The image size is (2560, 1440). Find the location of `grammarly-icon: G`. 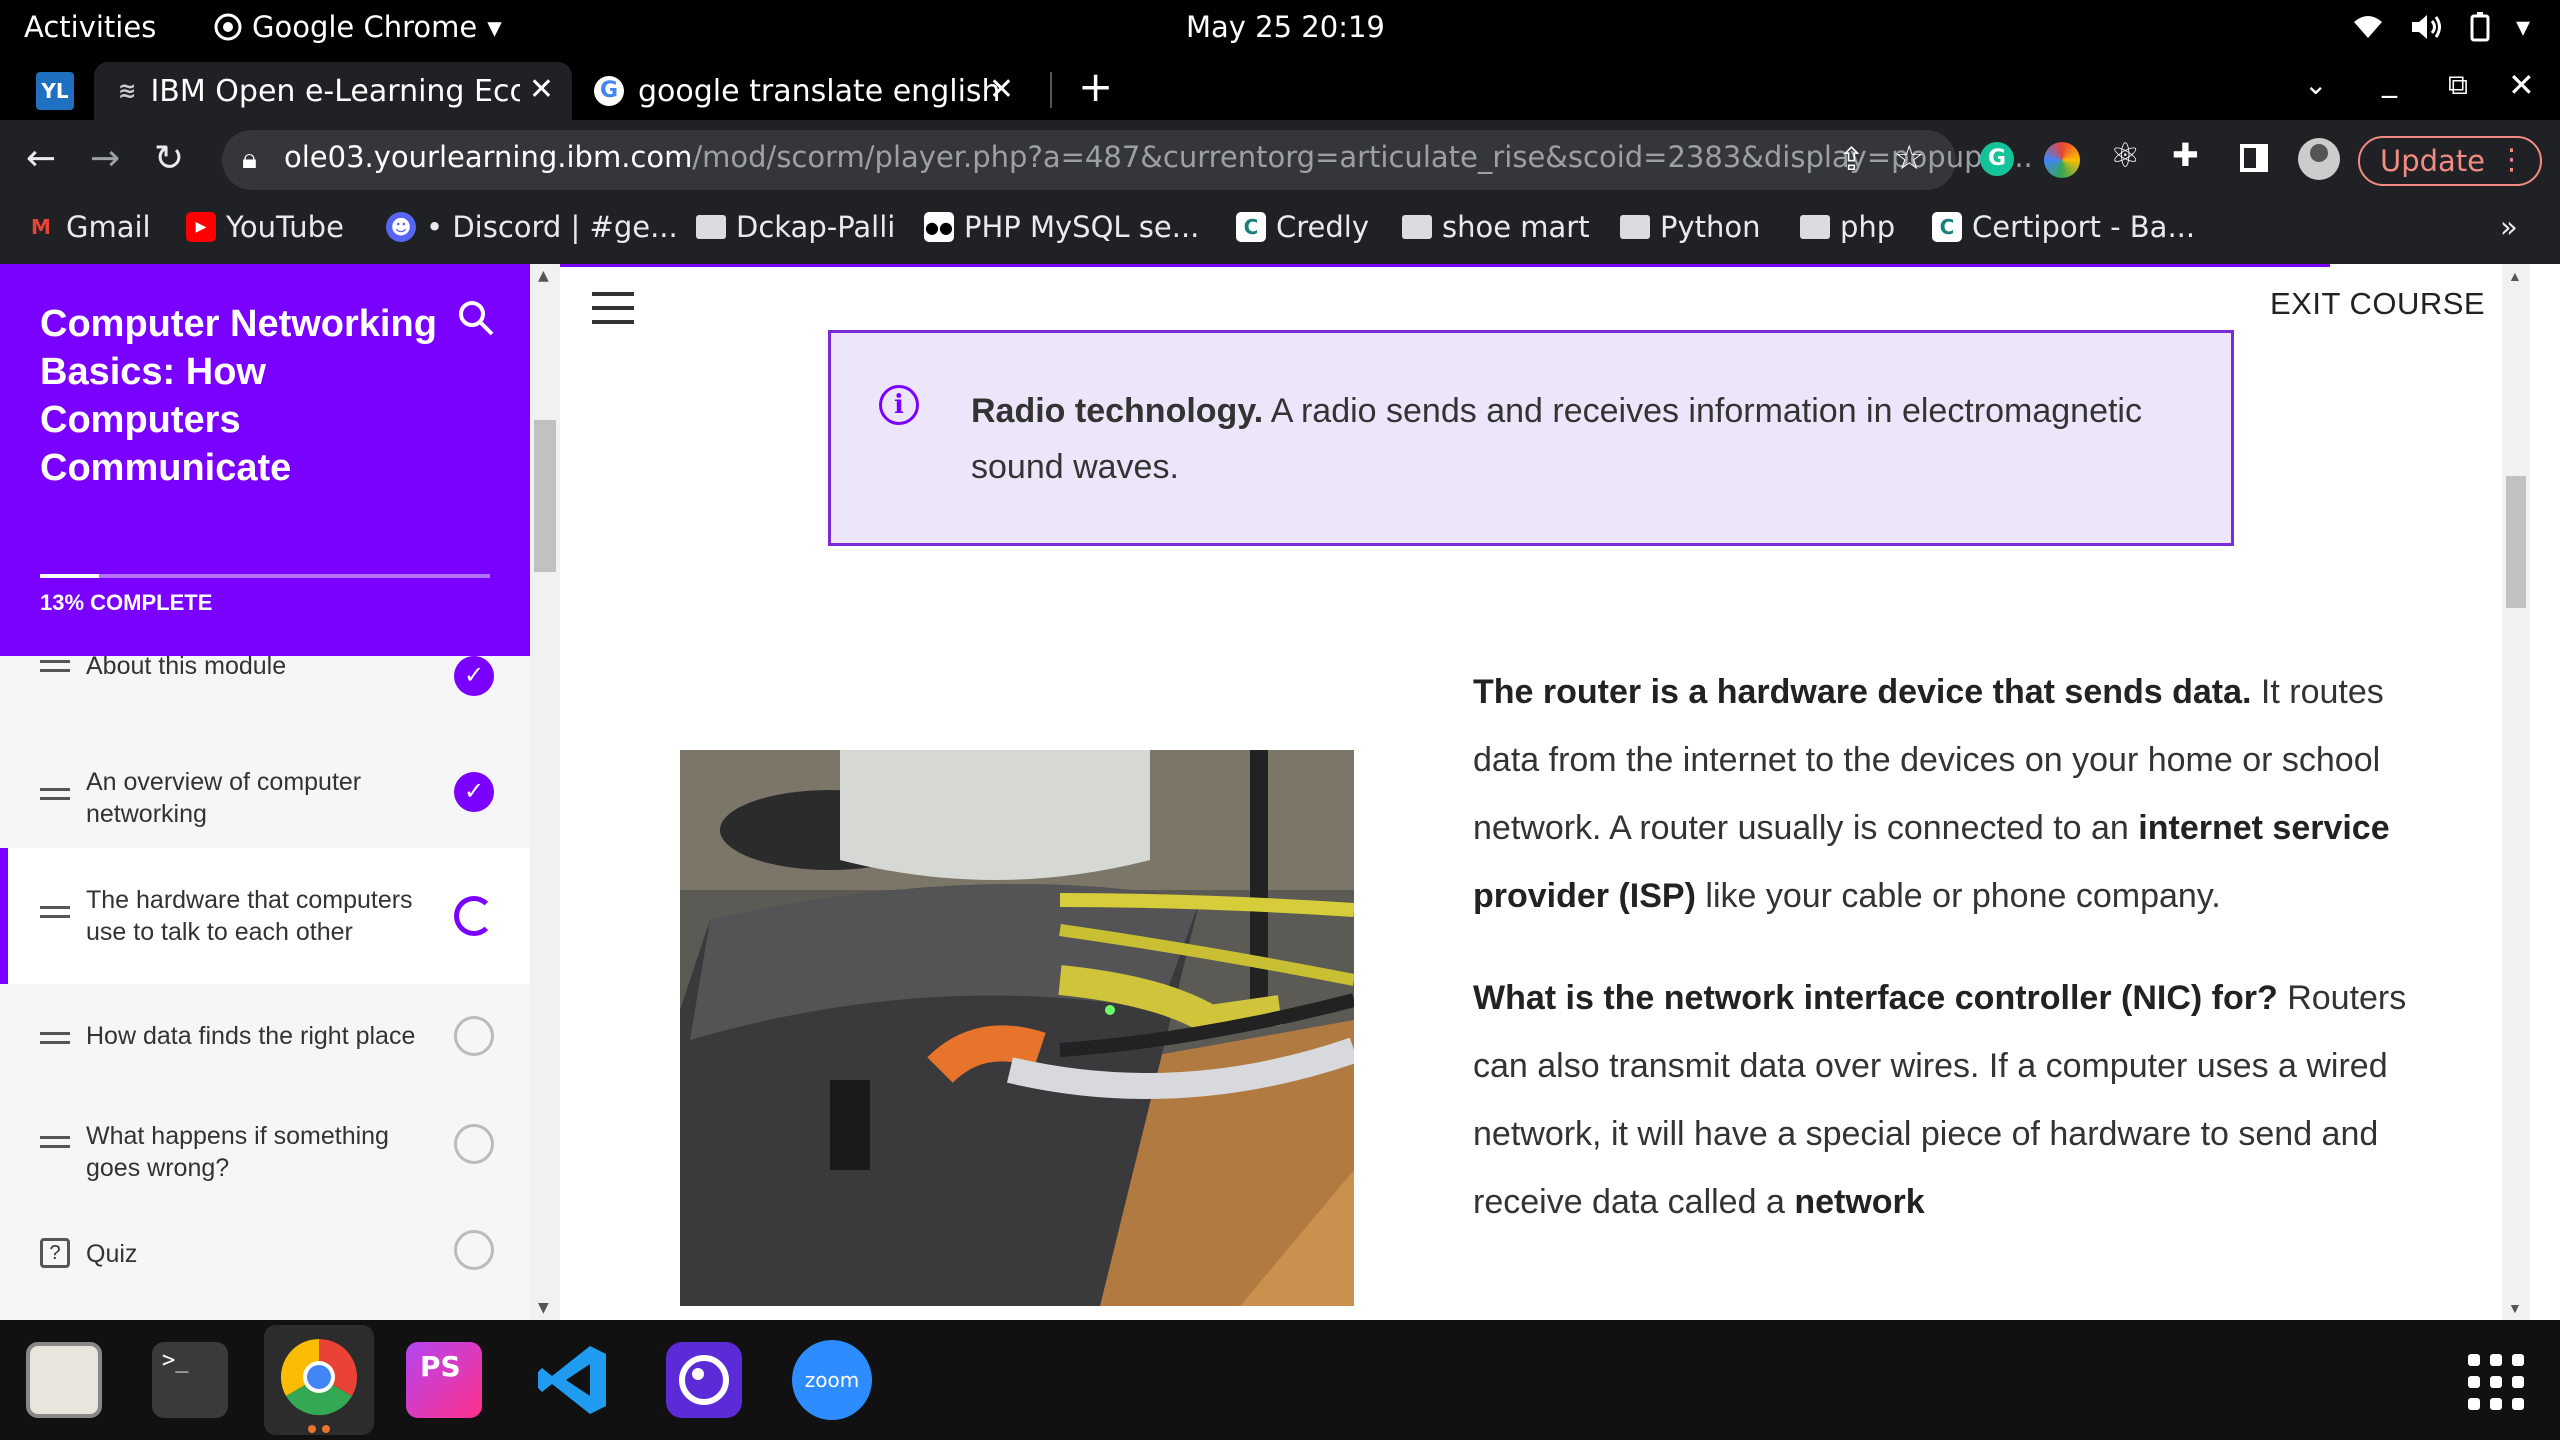

grammarly-icon: G is located at coordinates (1997, 159).